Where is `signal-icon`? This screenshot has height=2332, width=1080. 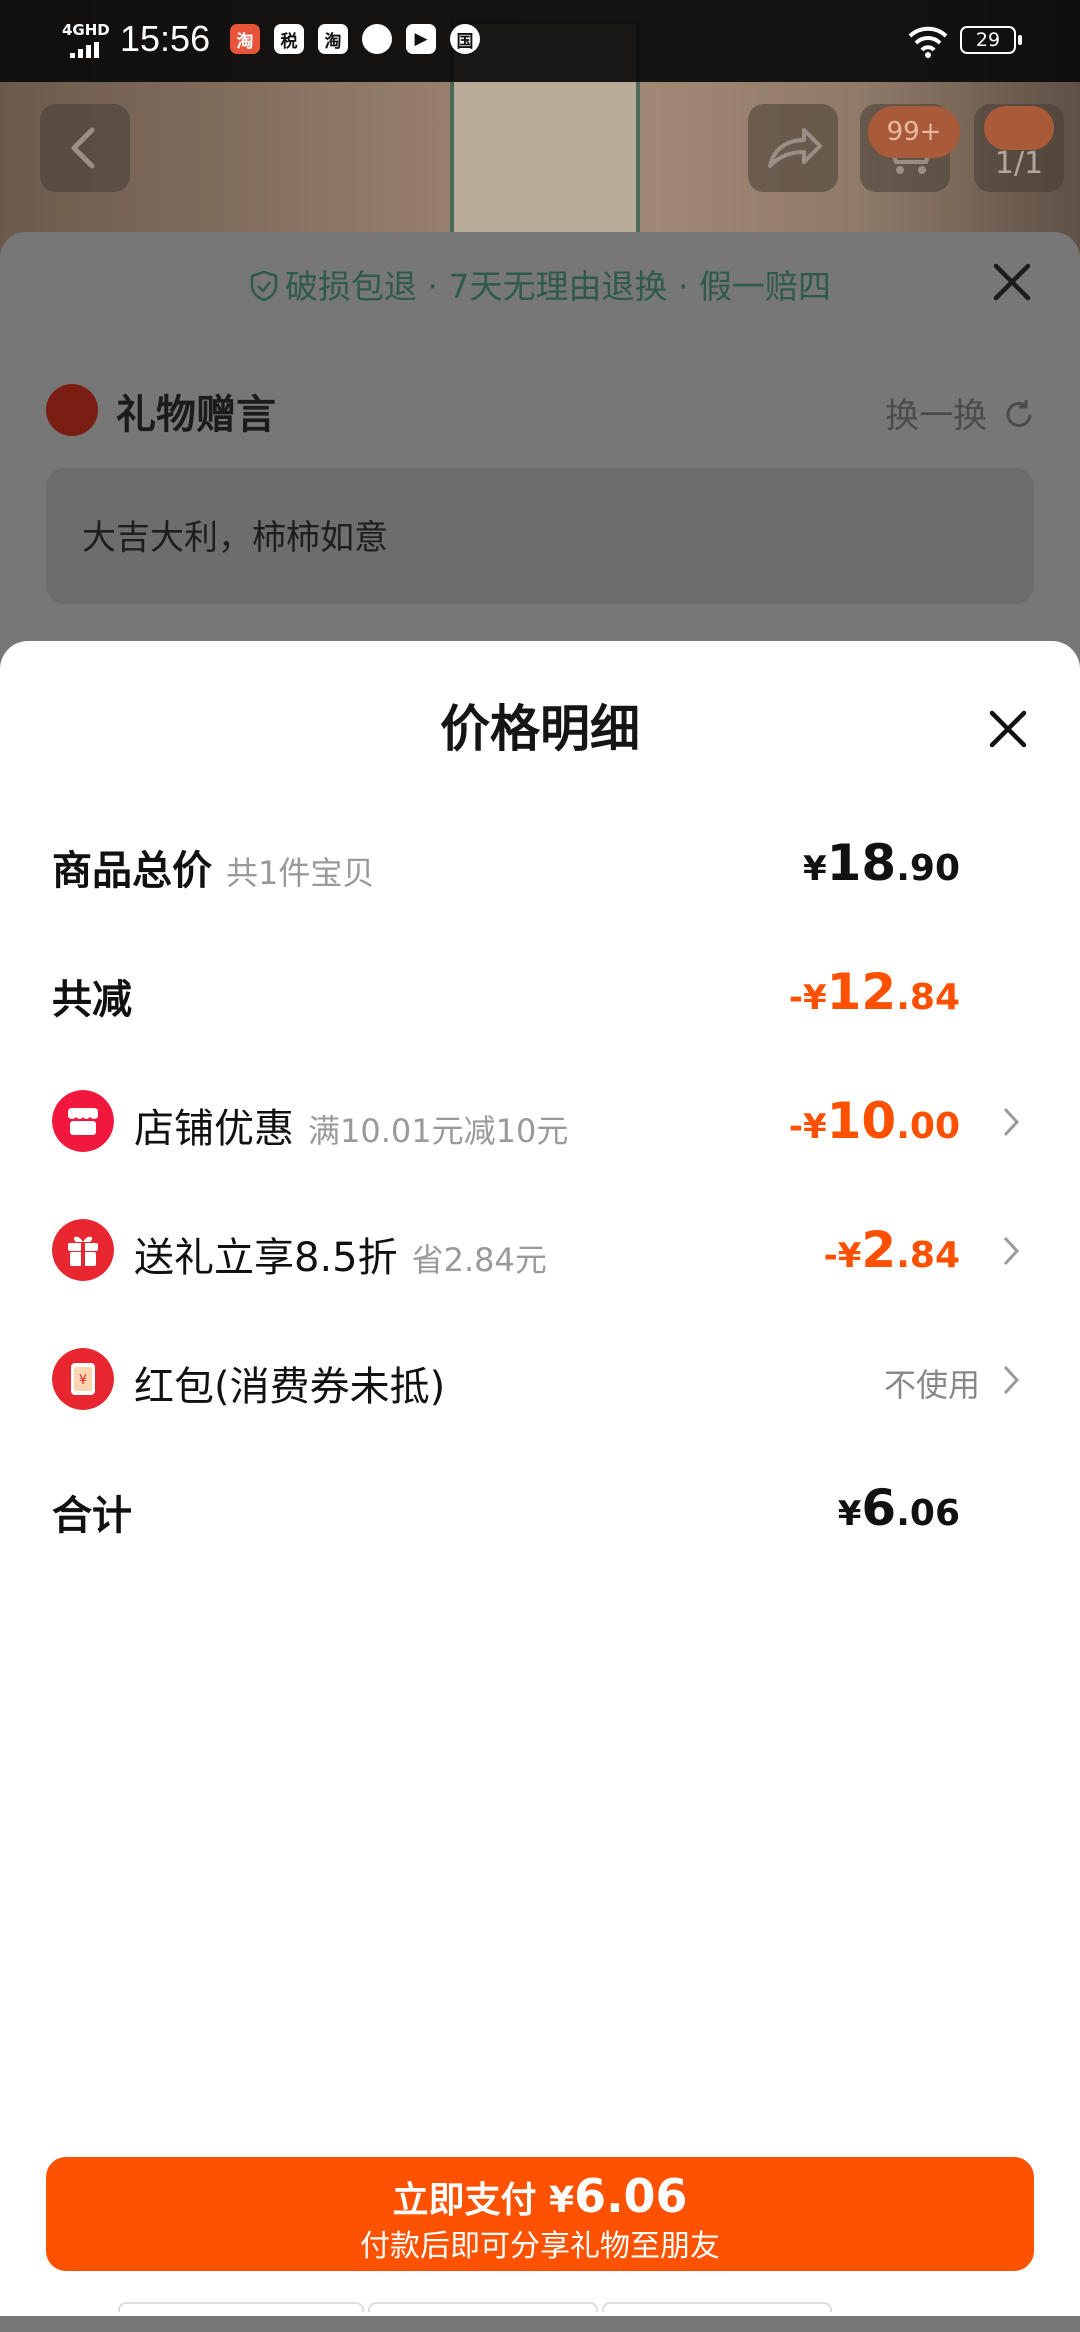
signal-icon is located at coordinates (88, 50).